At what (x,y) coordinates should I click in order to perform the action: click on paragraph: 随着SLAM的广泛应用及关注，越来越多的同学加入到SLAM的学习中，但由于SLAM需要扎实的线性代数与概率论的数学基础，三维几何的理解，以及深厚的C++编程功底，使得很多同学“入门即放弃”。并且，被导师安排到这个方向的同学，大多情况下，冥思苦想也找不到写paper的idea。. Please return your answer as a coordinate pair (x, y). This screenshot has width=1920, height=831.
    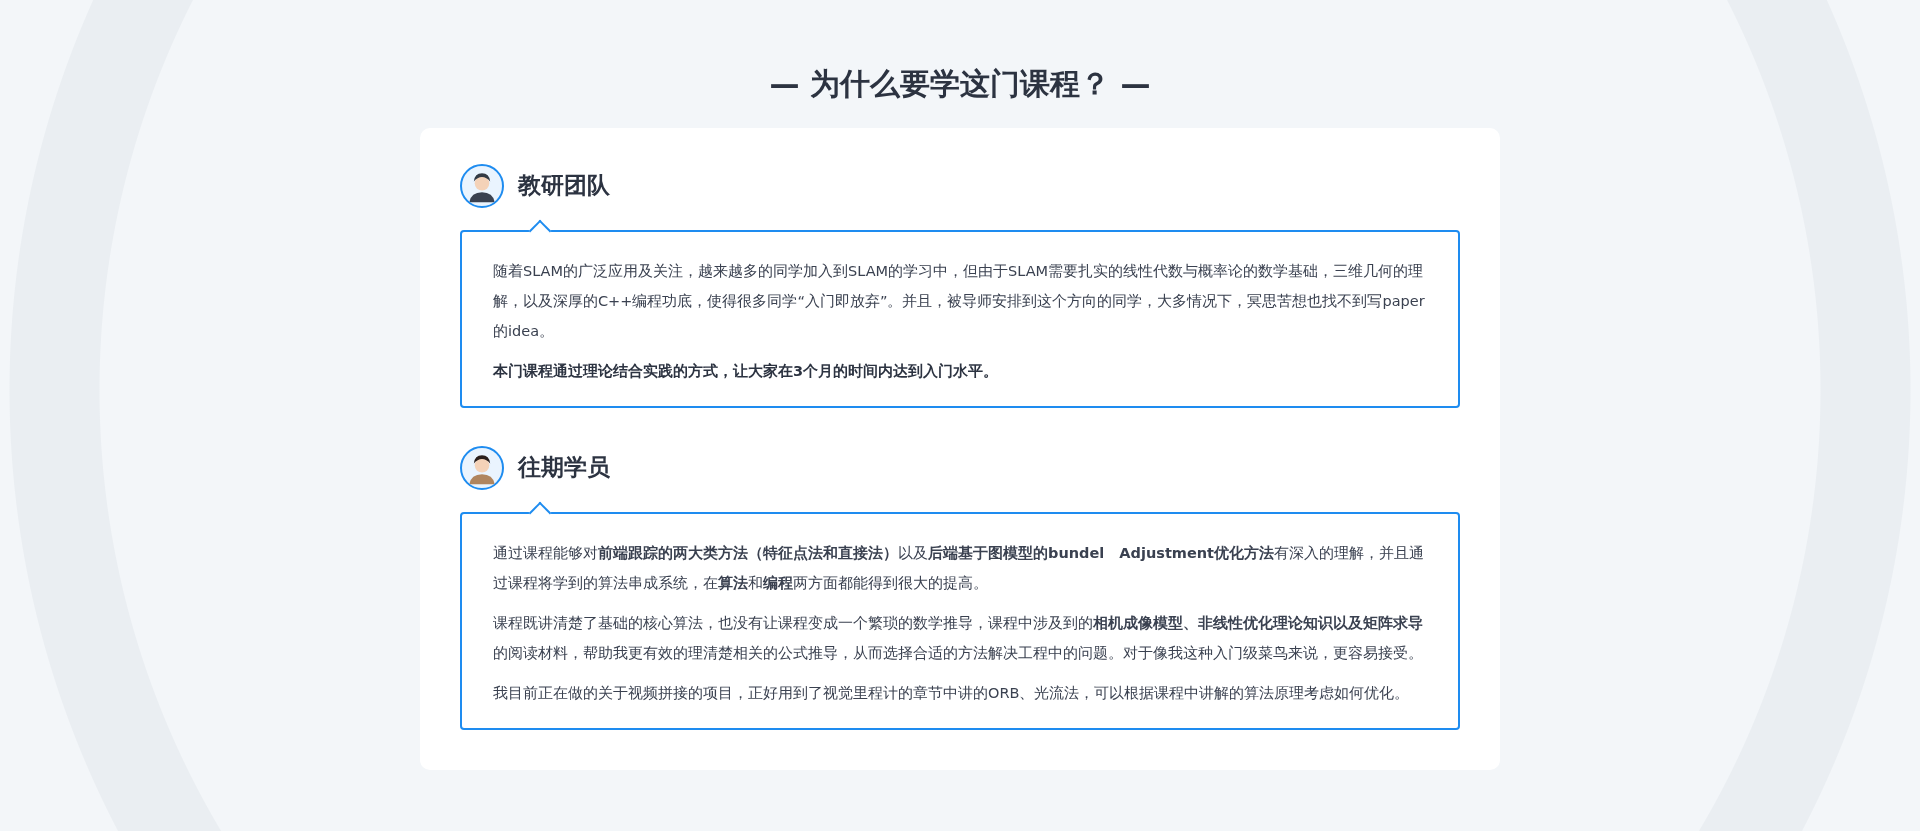
    Looking at the image, I should click on (959, 301).